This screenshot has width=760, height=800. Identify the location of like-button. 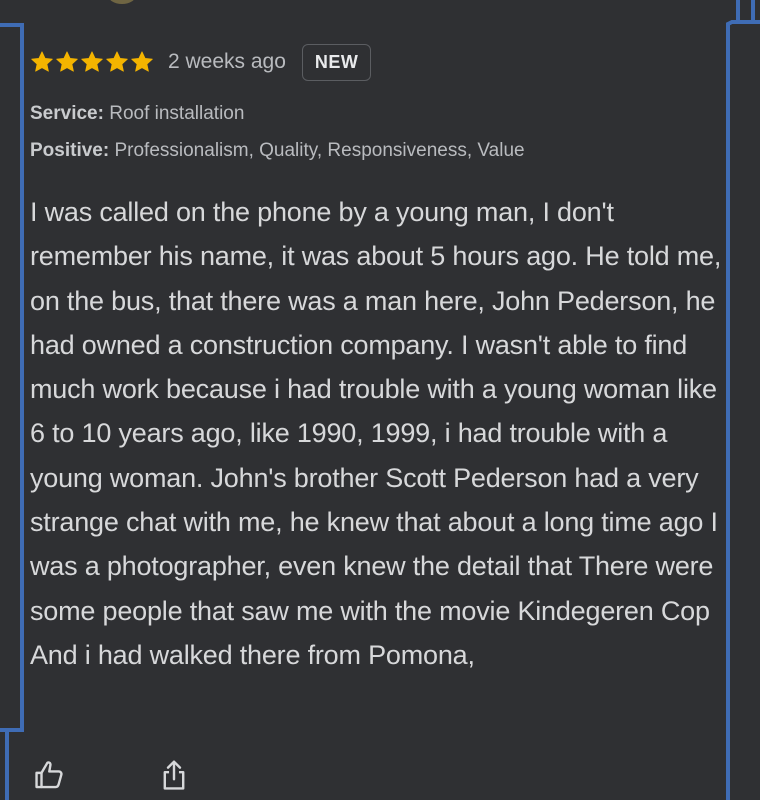
(50, 775).